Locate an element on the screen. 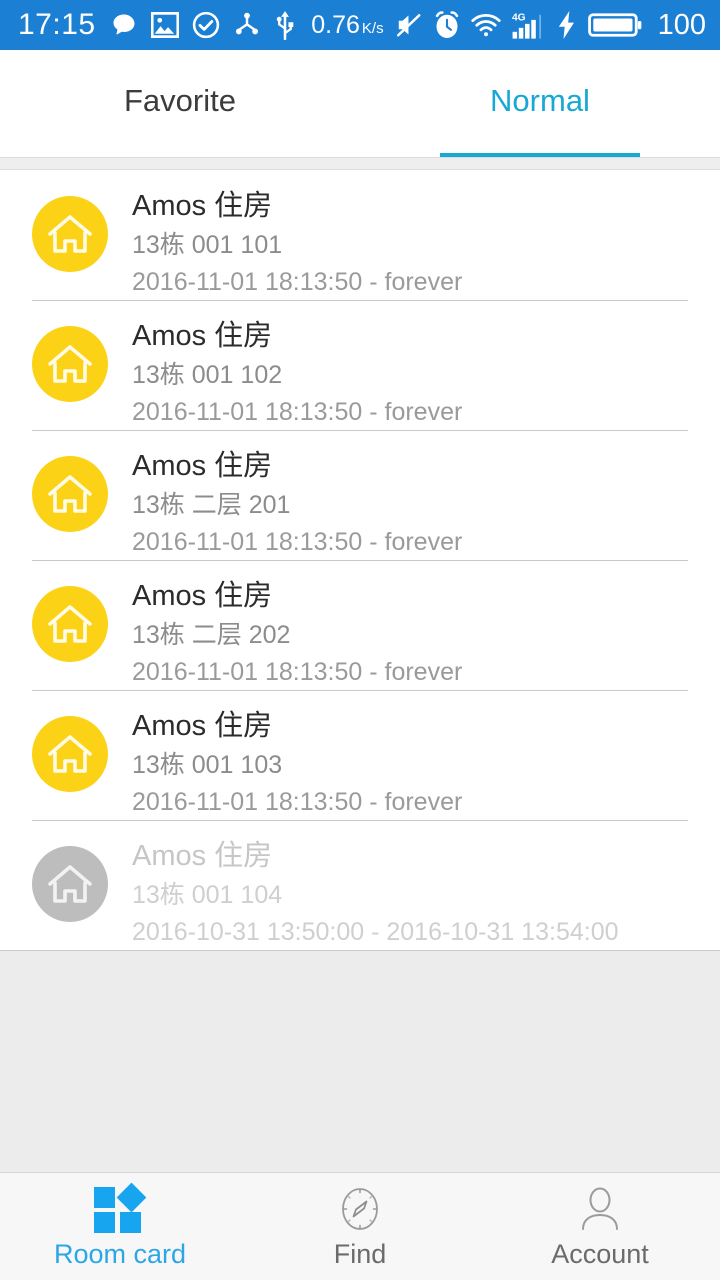 The height and width of the screenshot is (1280, 720). person-icon is located at coordinates (600, 1209).